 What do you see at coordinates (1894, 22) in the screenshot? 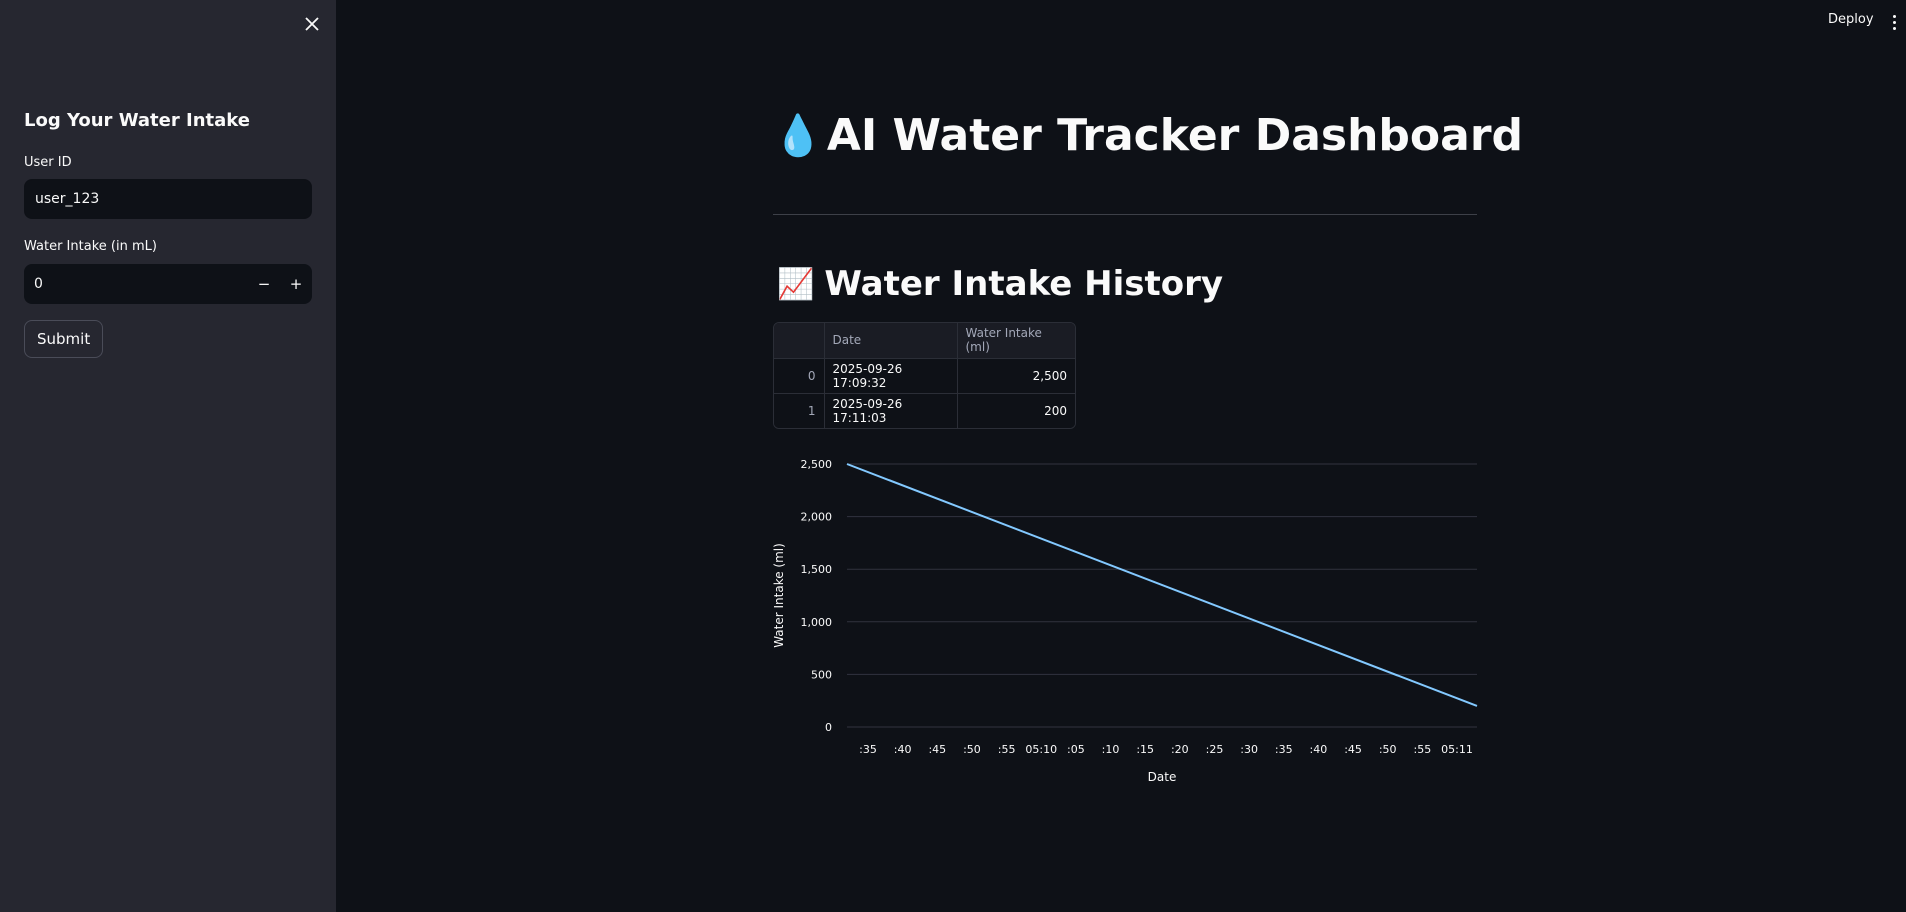
I see `main-menu-button` at bounding box center [1894, 22].